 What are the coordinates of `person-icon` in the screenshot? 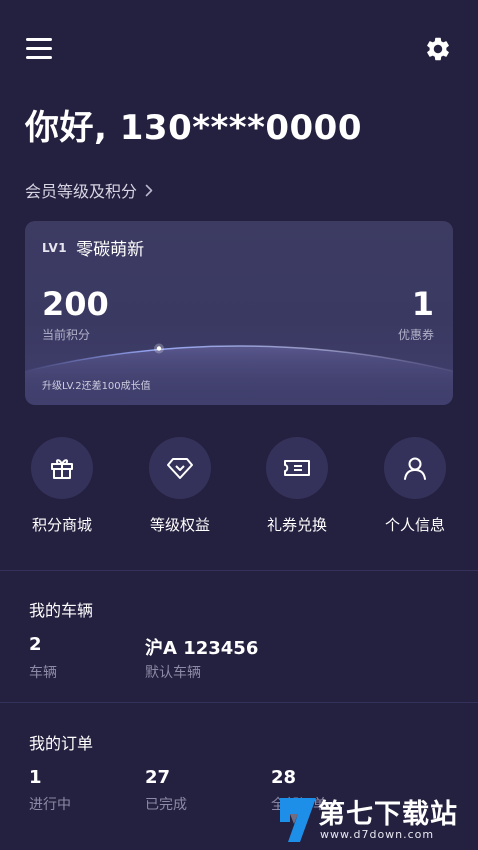 It's located at (415, 468).